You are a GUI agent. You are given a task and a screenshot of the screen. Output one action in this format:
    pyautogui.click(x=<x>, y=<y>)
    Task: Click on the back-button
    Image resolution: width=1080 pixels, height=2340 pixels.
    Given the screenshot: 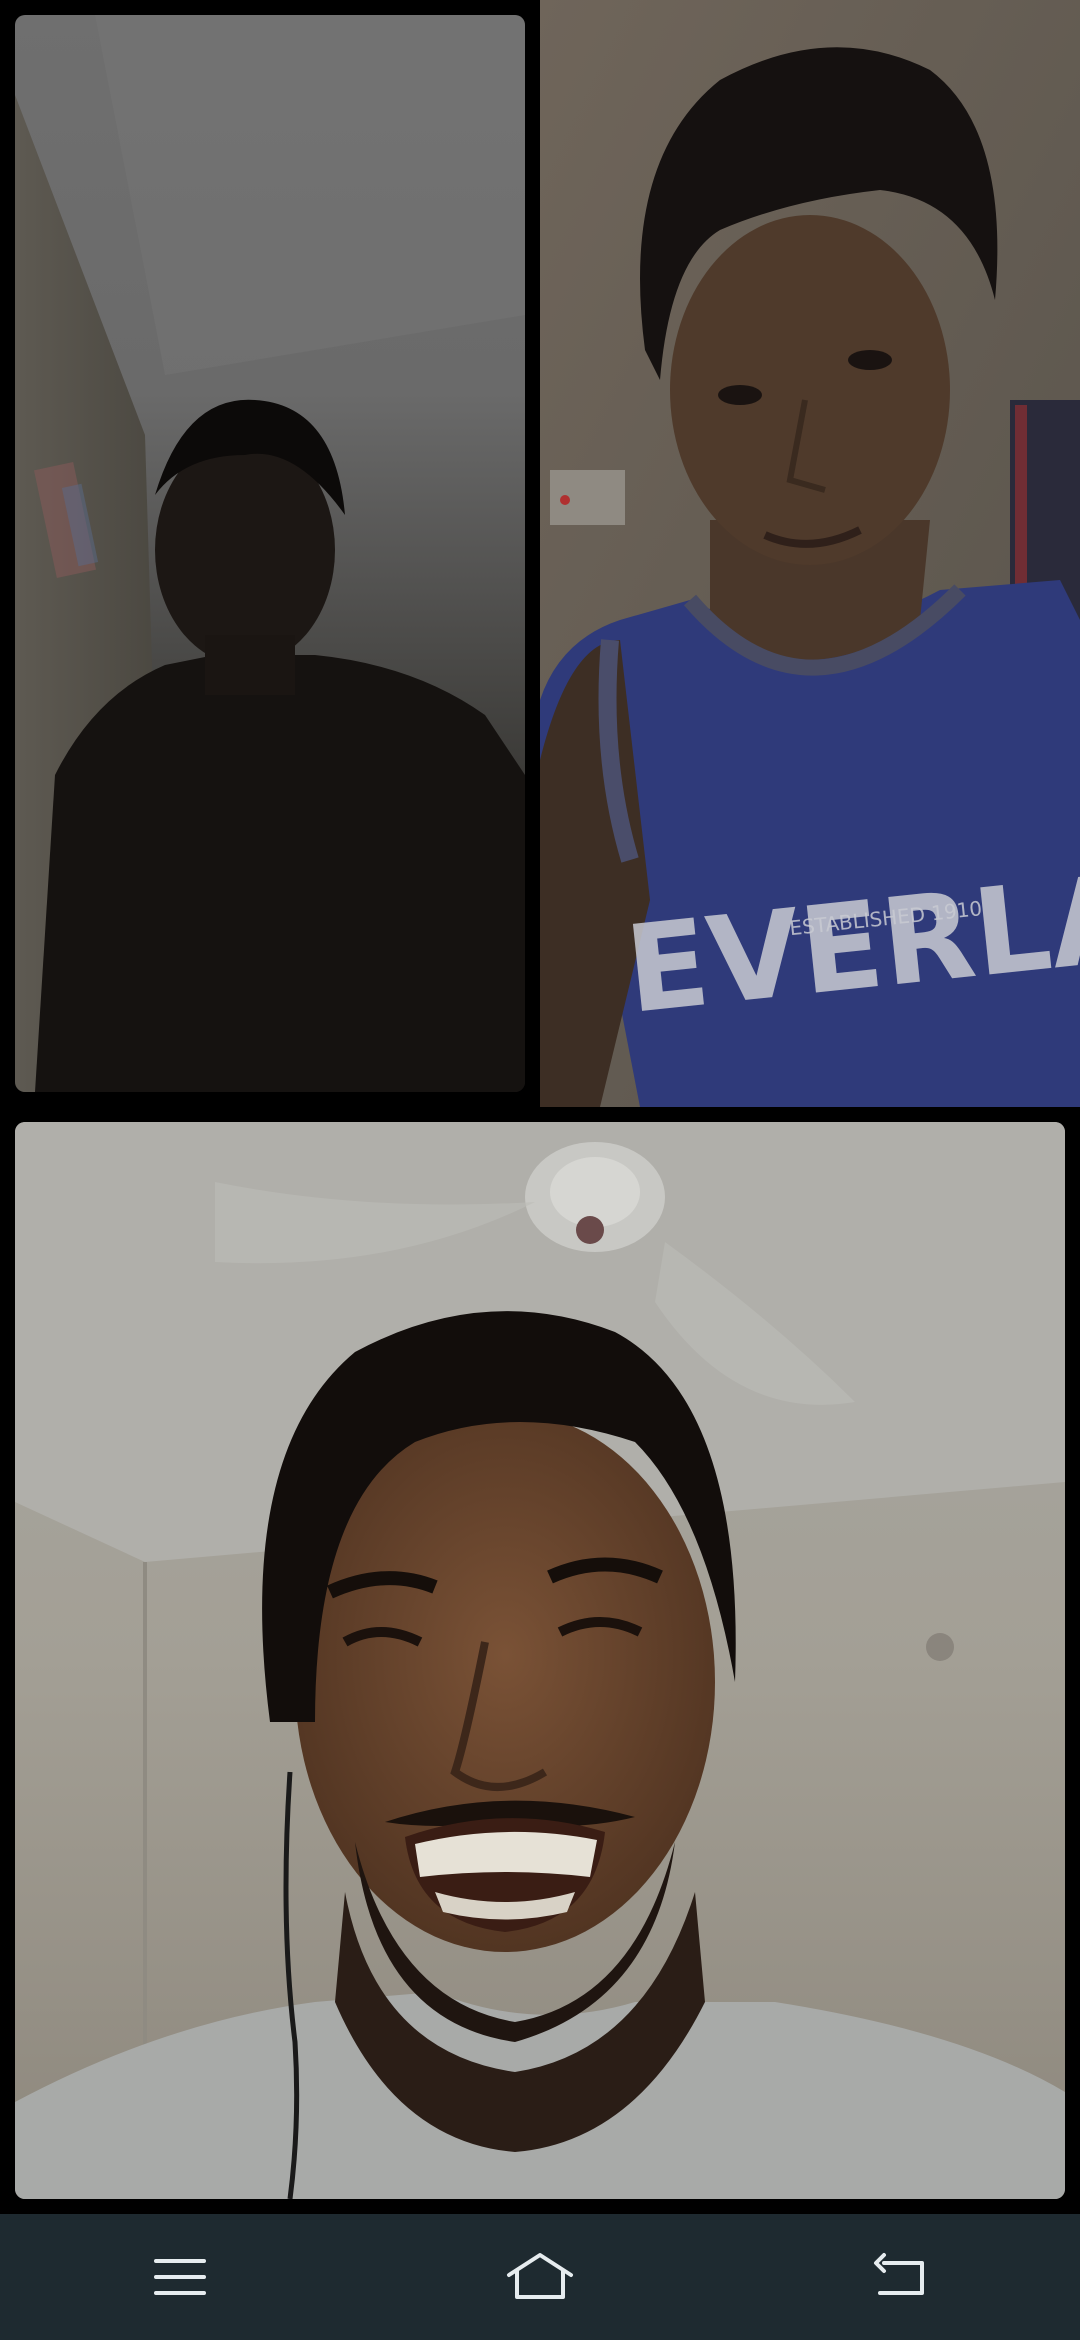 What is the action you would take?
    pyautogui.click(x=900, y=2277)
    